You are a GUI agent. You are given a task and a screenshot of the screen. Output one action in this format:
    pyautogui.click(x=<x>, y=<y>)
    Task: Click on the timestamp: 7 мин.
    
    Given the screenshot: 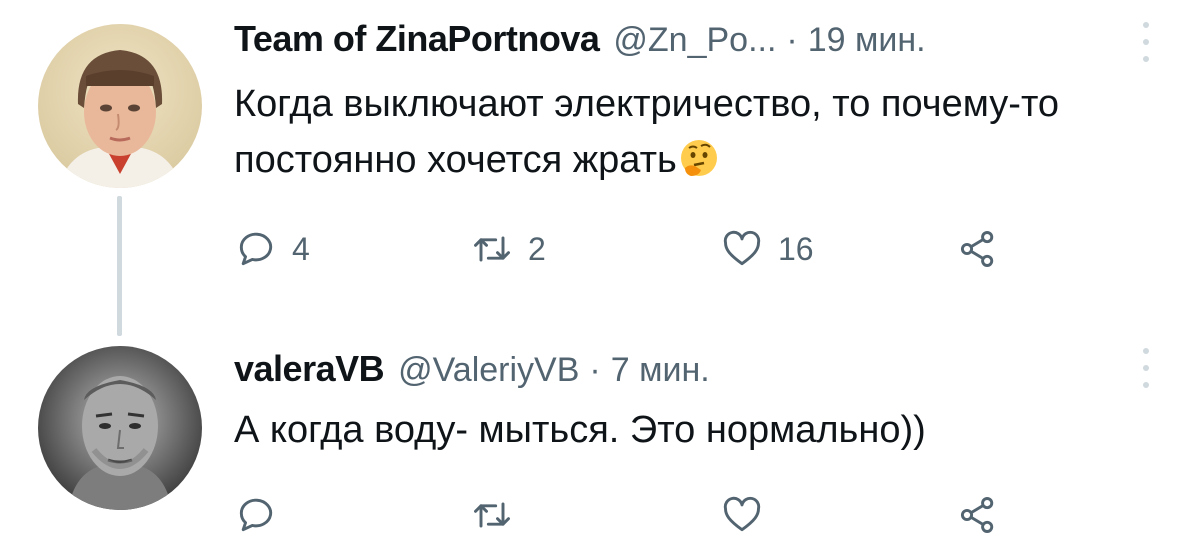 What is the action you would take?
    pyautogui.click(x=660, y=370)
    